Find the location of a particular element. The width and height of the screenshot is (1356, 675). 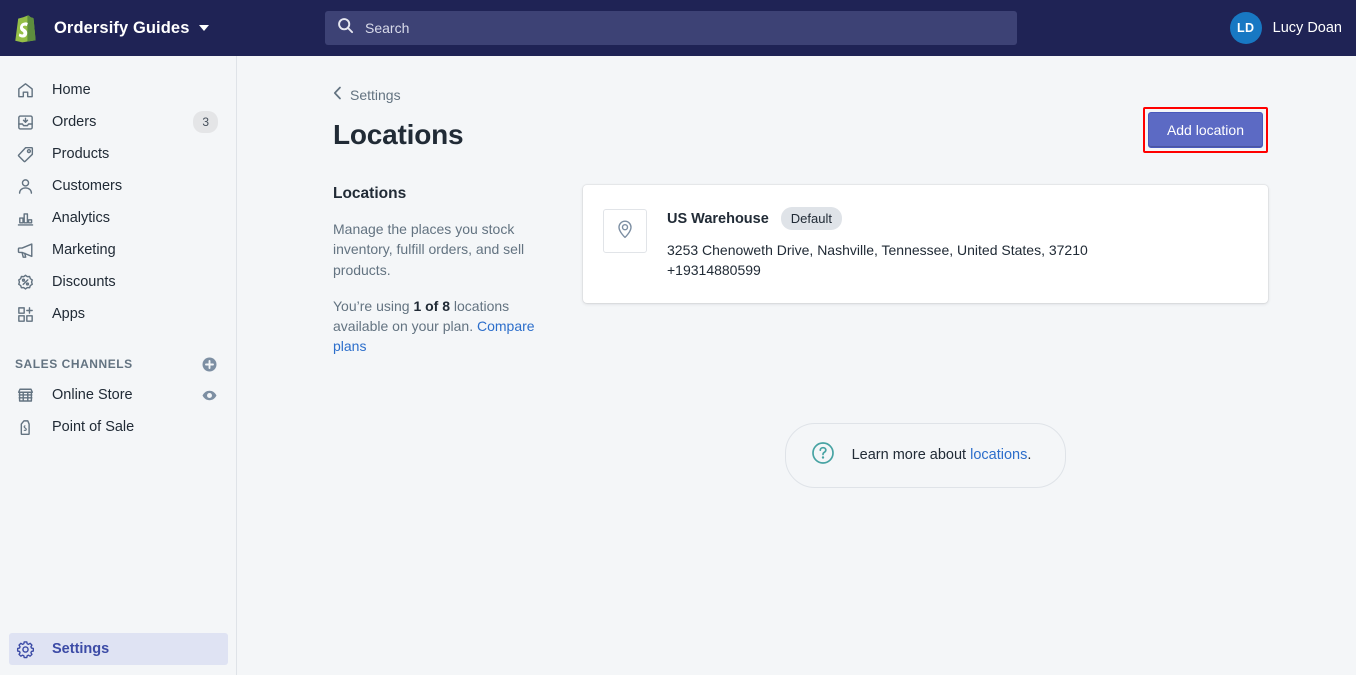

sidebar-item-analytics: Analytics is located at coordinates (118, 218).